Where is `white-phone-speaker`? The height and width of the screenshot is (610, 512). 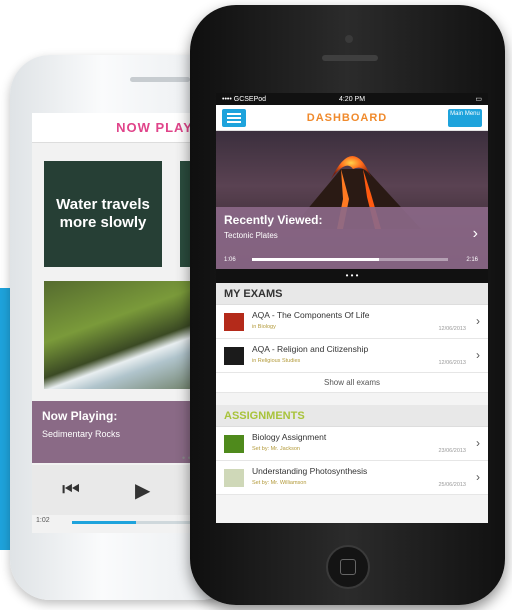
white-phone-speaker is located at coordinates (160, 79).